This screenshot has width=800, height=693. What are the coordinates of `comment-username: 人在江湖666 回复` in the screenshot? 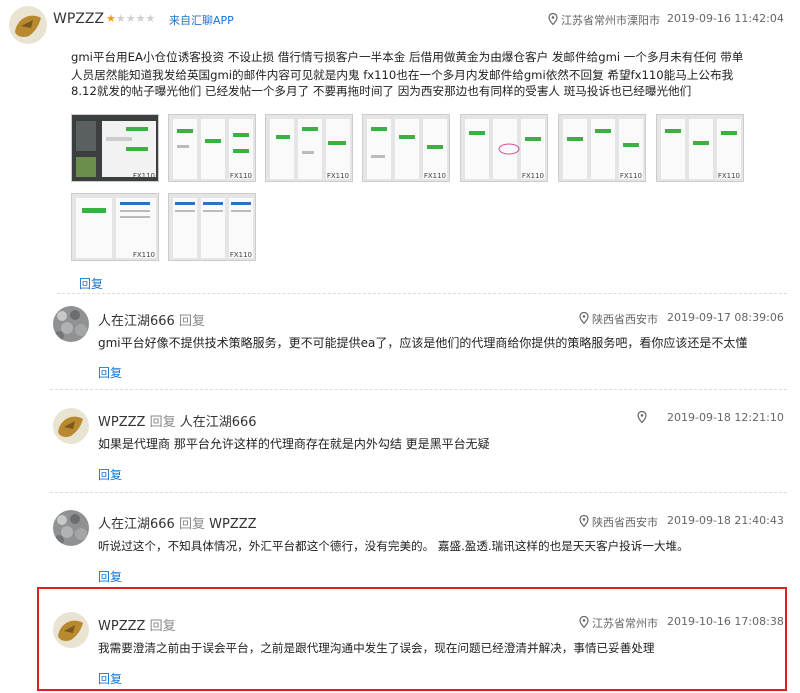 It's located at (151, 319).